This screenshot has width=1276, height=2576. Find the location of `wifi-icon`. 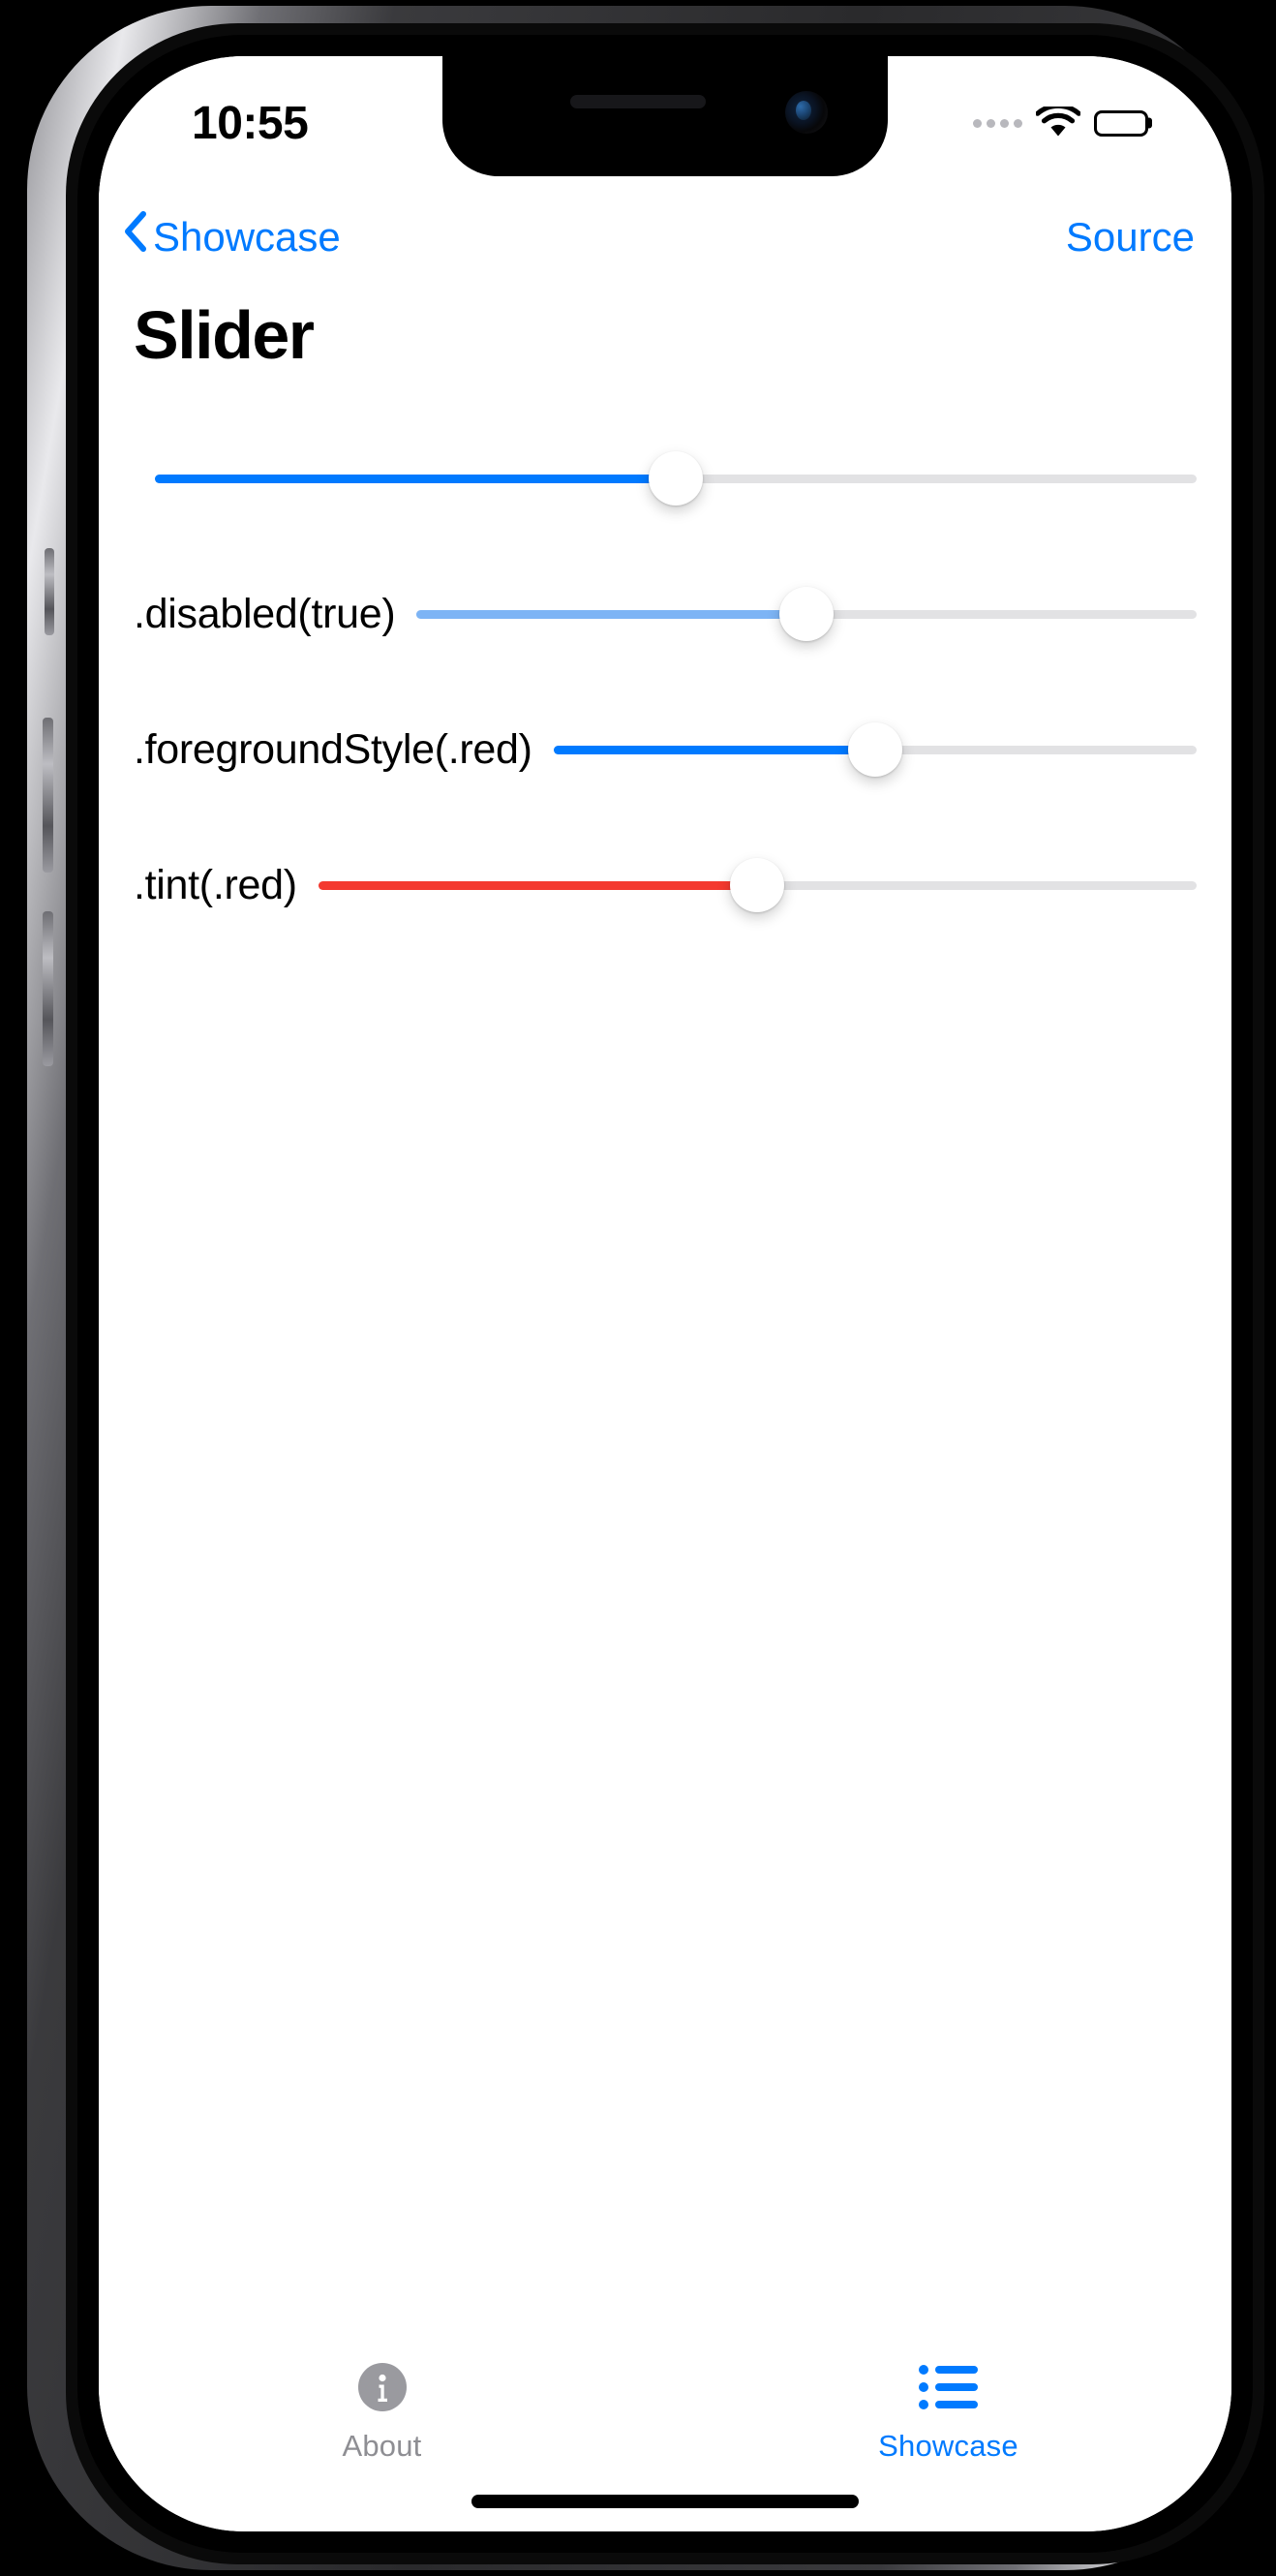

wifi-icon is located at coordinates (1058, 123).